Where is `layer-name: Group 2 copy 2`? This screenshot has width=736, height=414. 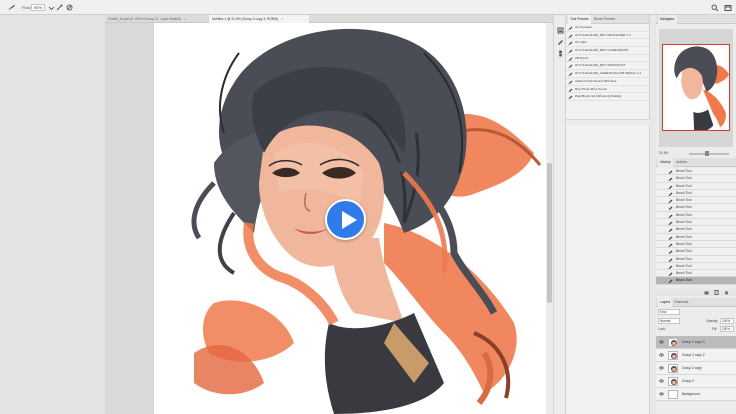 layer-name: Group 2 copy 2 is located at coordinates (693, 355).